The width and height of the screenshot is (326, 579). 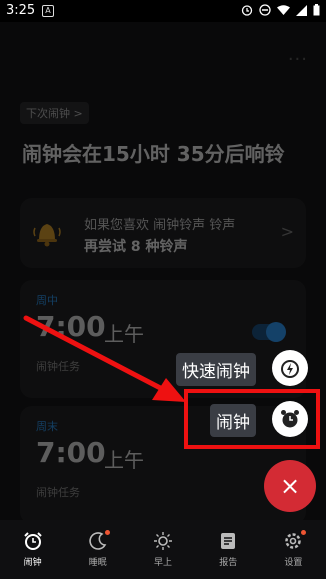 I want to click on bell-icon, so click(x=47, y=235).